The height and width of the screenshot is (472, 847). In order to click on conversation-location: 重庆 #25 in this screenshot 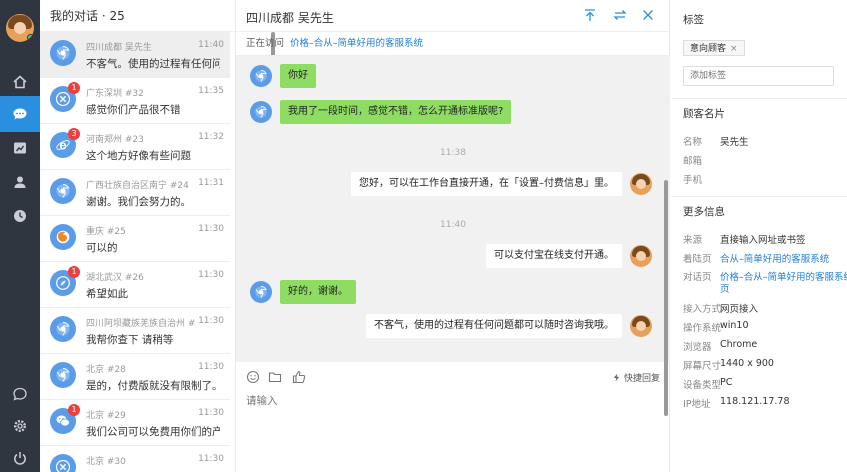, I will do `click(106, 232)`.